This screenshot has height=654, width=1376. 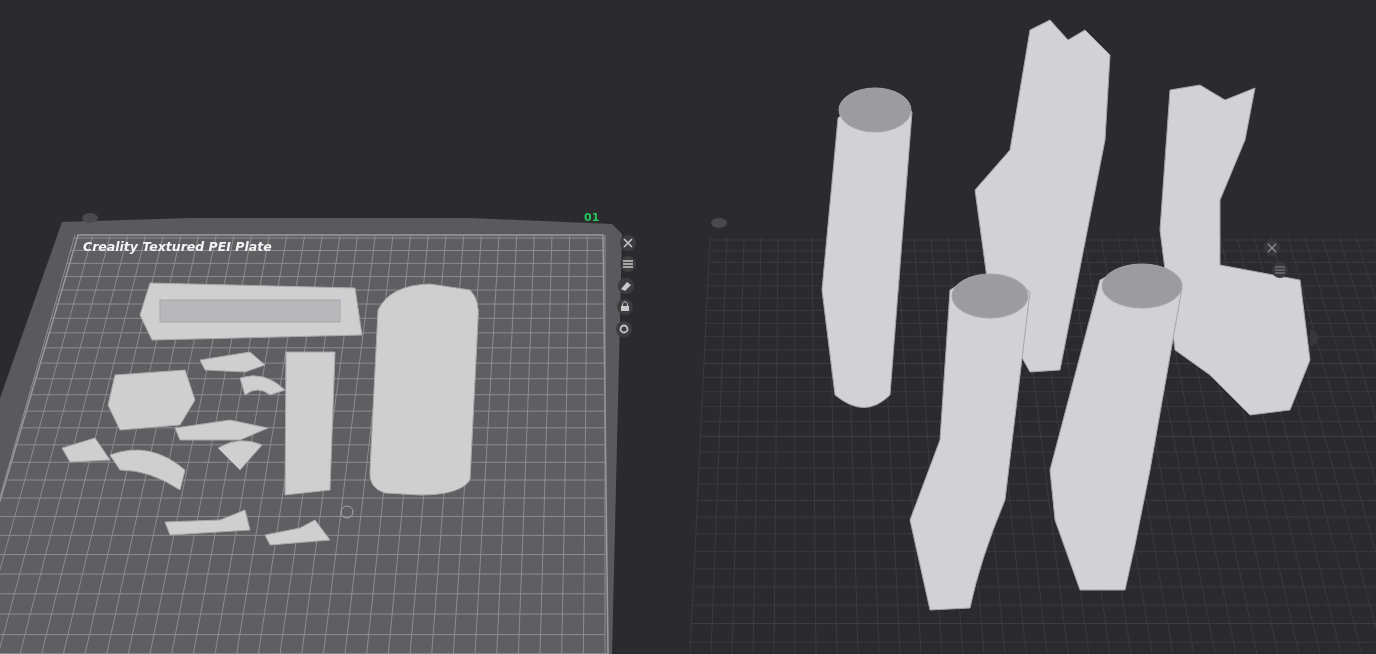 What do you see at coordinates (625, 307) in the screenshot?
I see `lock-icon` at bounding box center [625, 307].